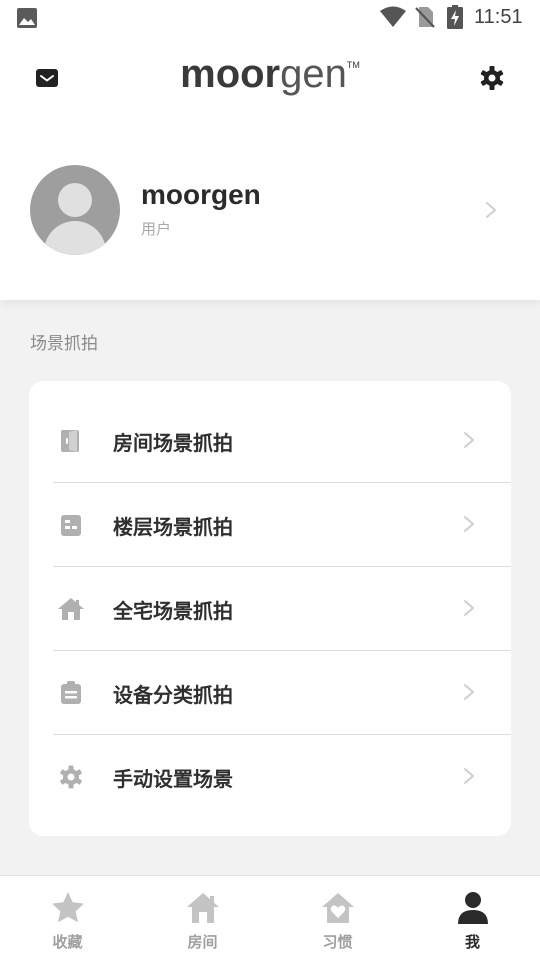 Image resolution: width=540 pixels, height=960 pixels. What do you see at coordinates (68, 907) in the screenshot?
I see `star-icon` at bounding box center [68, 907].